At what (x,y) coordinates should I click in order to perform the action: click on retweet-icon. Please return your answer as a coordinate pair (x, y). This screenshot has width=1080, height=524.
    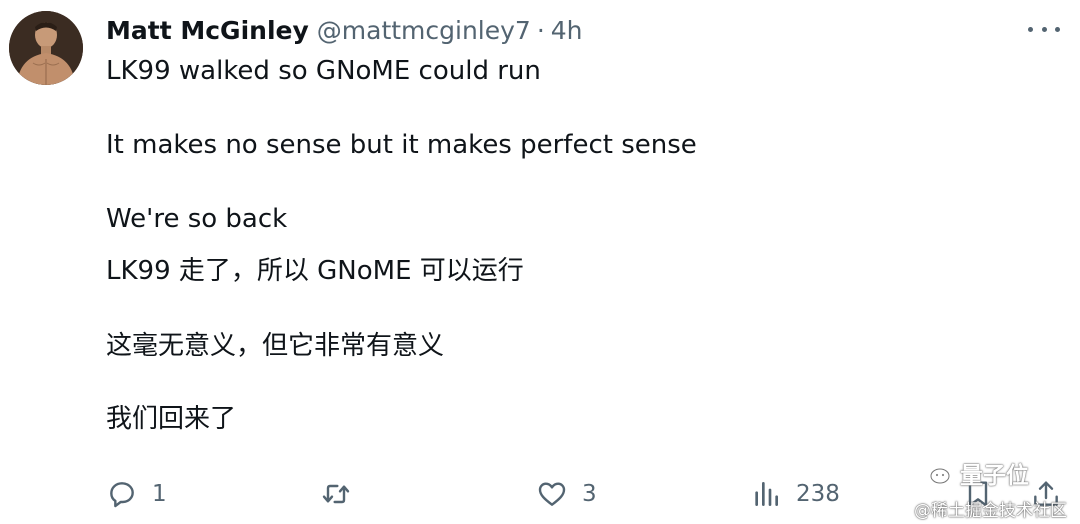
    Looking at the image, I should click on (336, 494).